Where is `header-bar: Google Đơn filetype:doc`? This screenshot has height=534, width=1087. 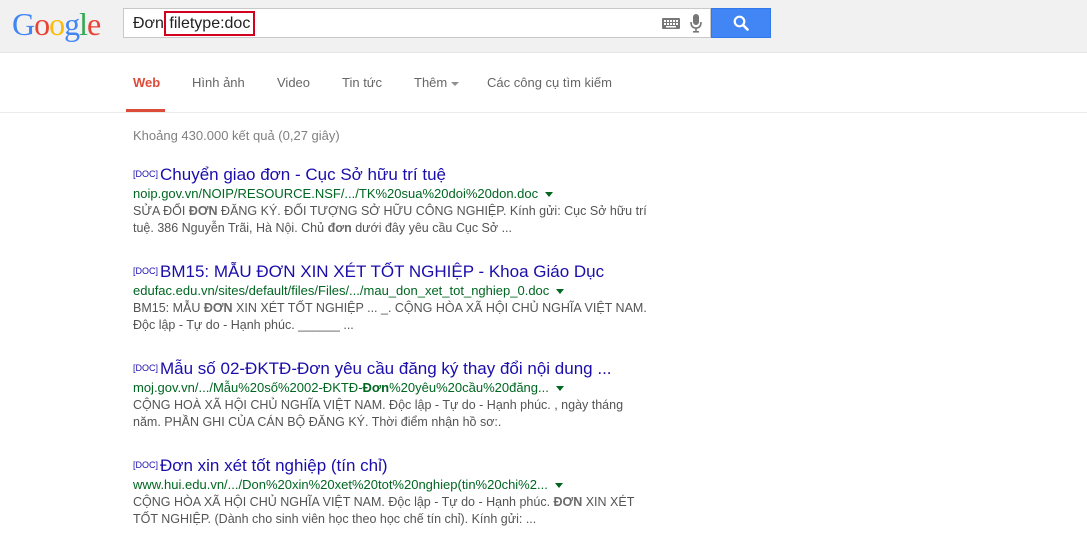
header-bar: Google Đơn filetype:doc is located at coordinates (543, 26).